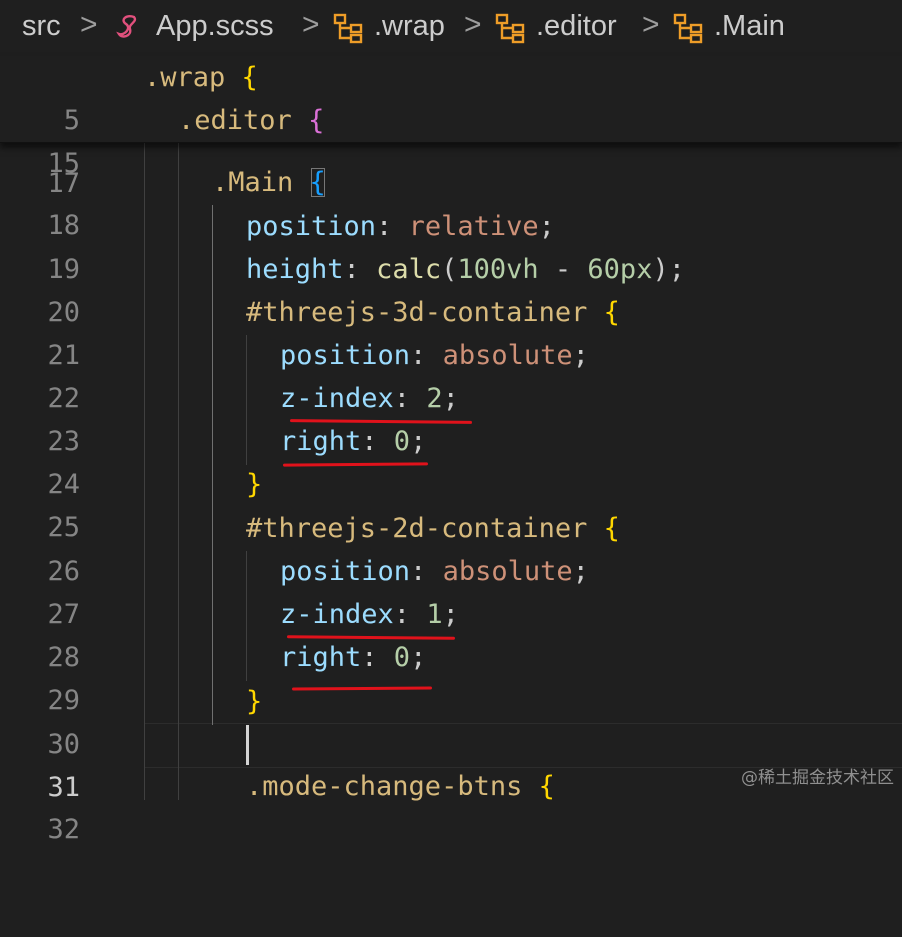 The width and height of the screenshot is (902, 937). I want to click on sticky-line: 5 .wrap {, so click(451, 96).